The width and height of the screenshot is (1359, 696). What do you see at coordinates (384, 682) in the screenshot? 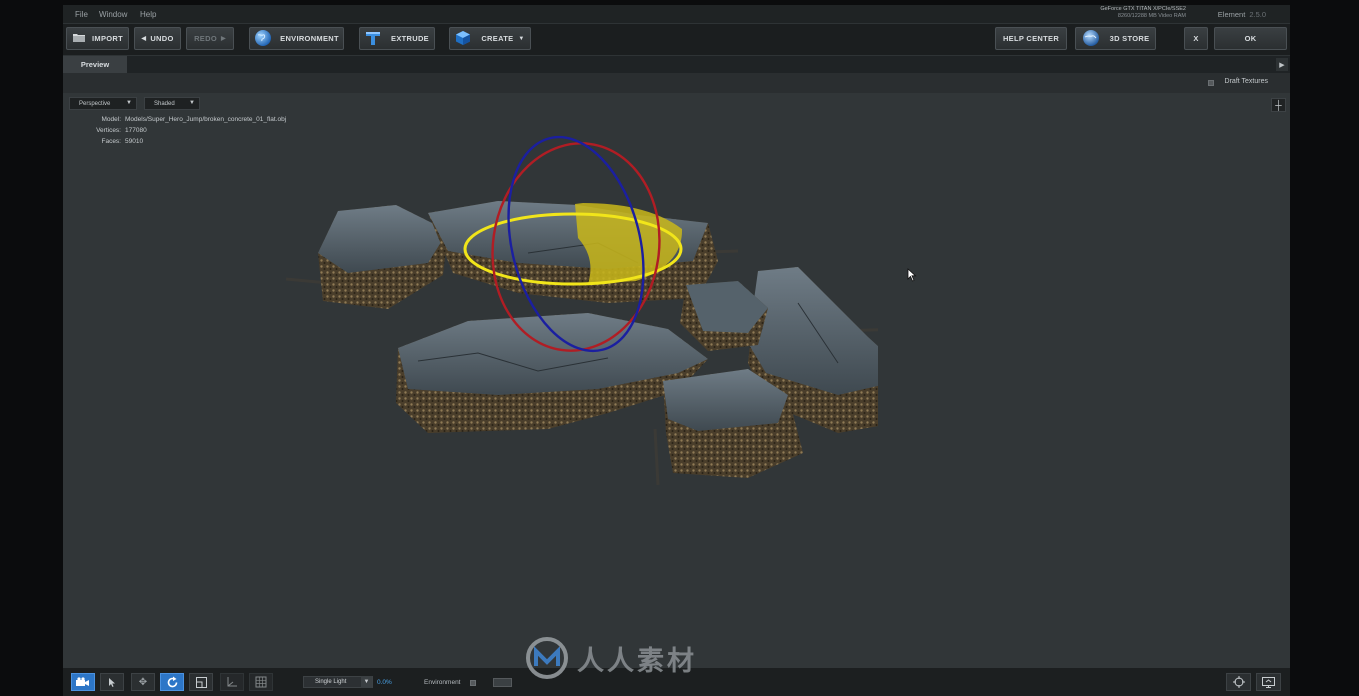
I see `light-intensity-value: 0.0%` at bounding box center [384, 682].